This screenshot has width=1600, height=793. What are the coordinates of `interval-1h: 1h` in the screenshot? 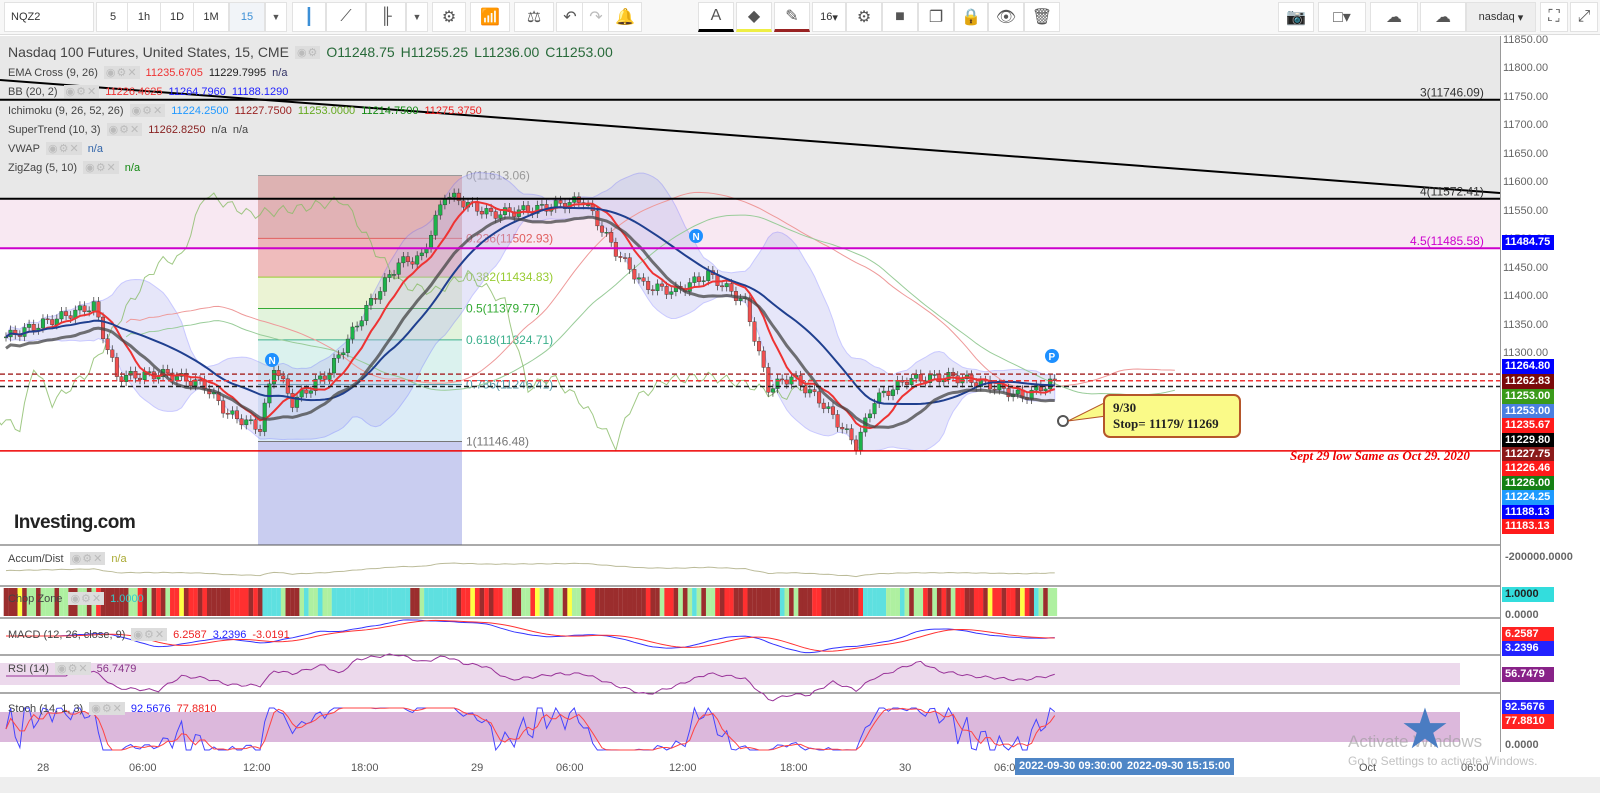 It's located at (144, 17).